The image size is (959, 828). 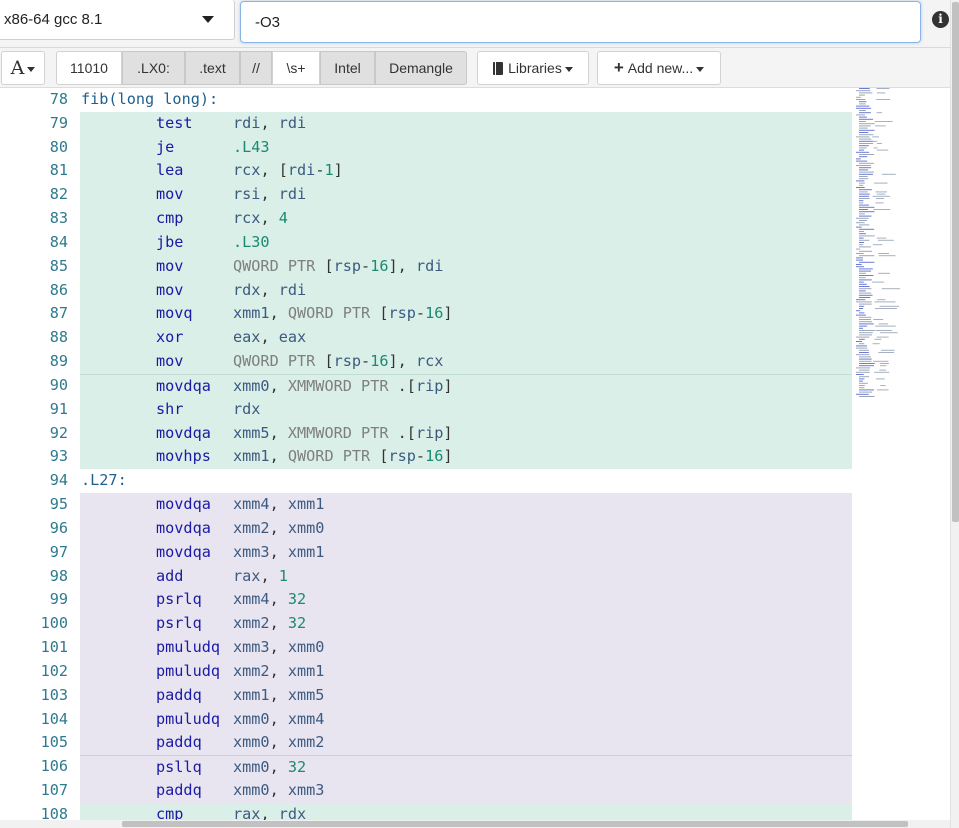 I want to click on code-line: 82 mov rsi, rdi, so click(x=426, y=195).